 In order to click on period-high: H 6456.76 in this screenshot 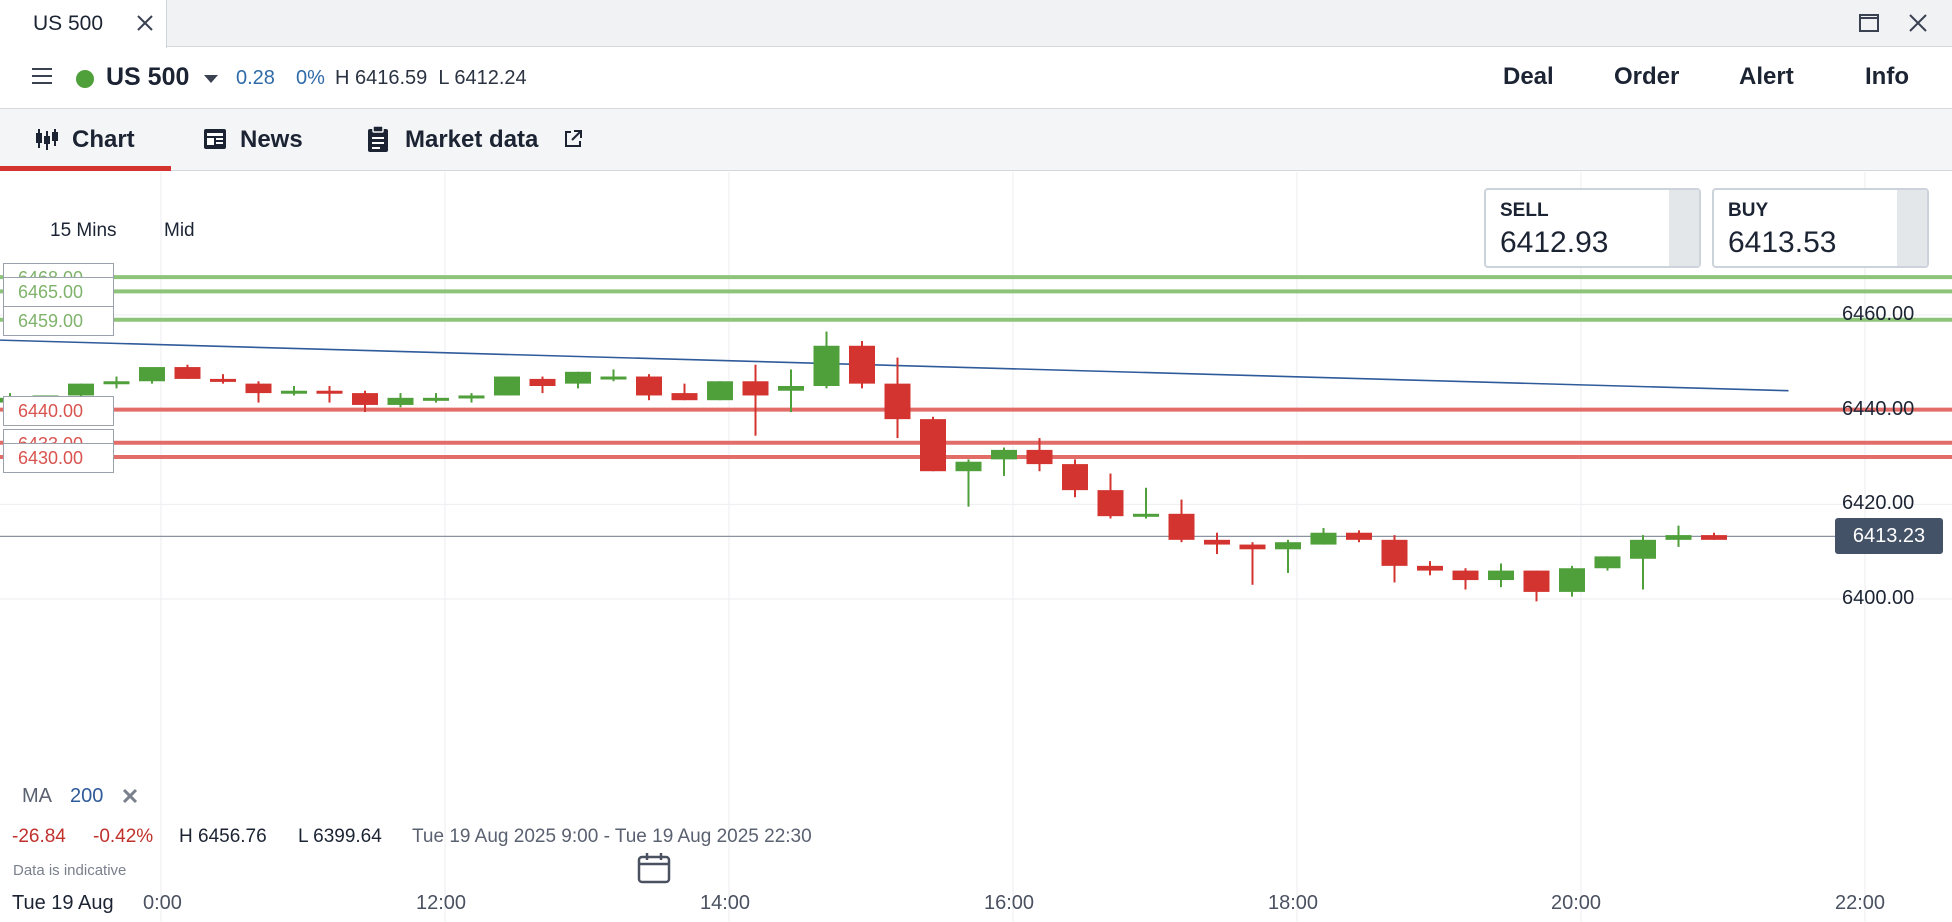, I will do `click(223, 836)`.